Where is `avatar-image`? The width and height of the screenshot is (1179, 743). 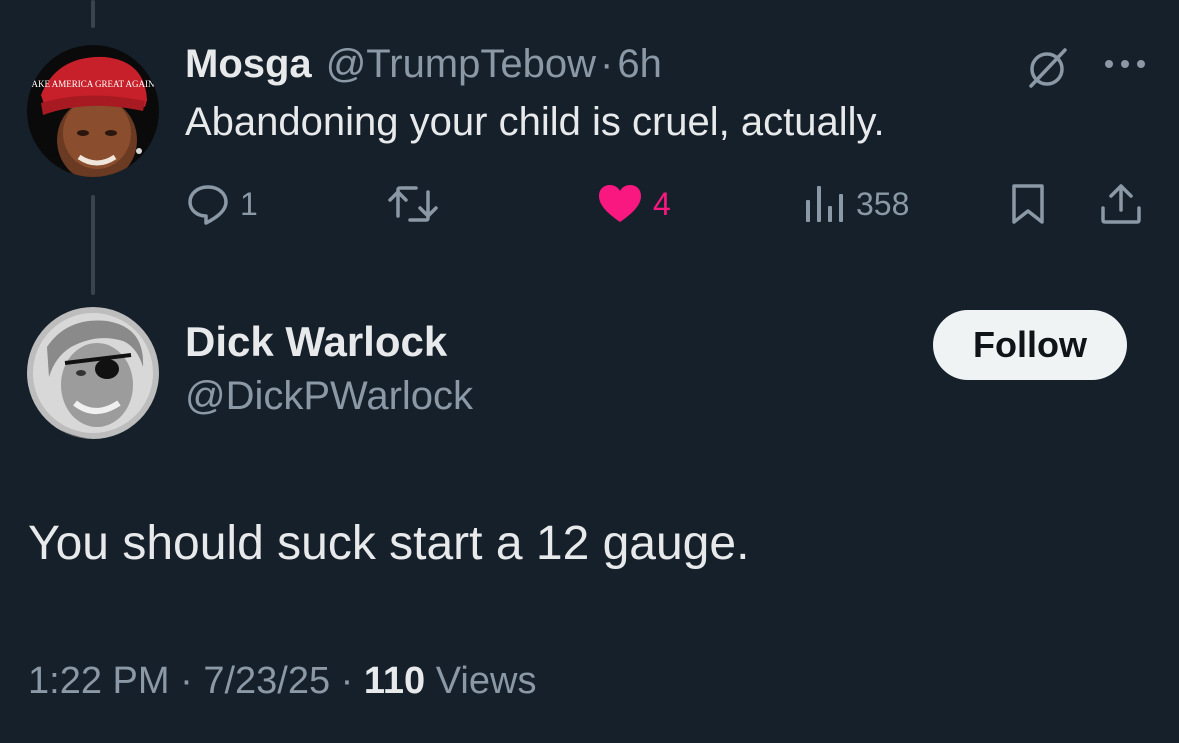 avatar-image is located at coordinates (93, 373).